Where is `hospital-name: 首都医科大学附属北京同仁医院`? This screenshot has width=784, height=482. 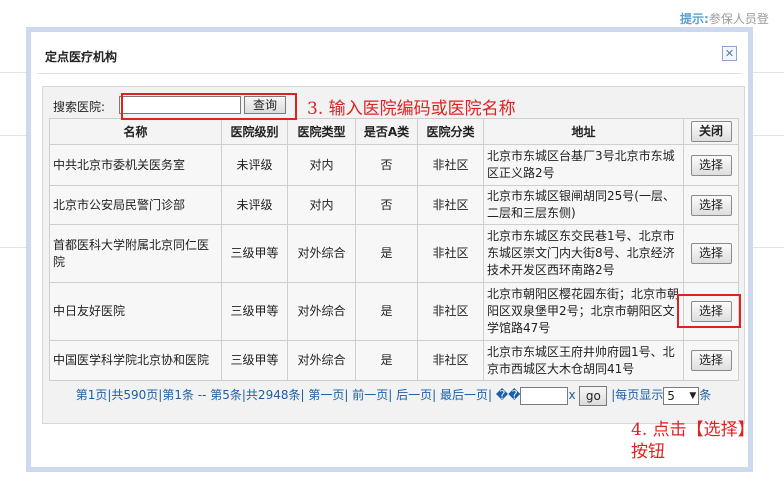
hospital-name: 首都医科大学附属北京同仁医院 is located at coordinates (135, 253).